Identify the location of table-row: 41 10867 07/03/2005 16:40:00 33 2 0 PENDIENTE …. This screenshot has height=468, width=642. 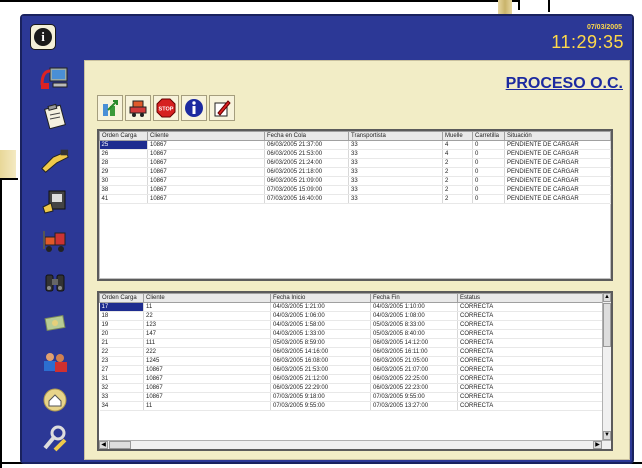
(355, 199).